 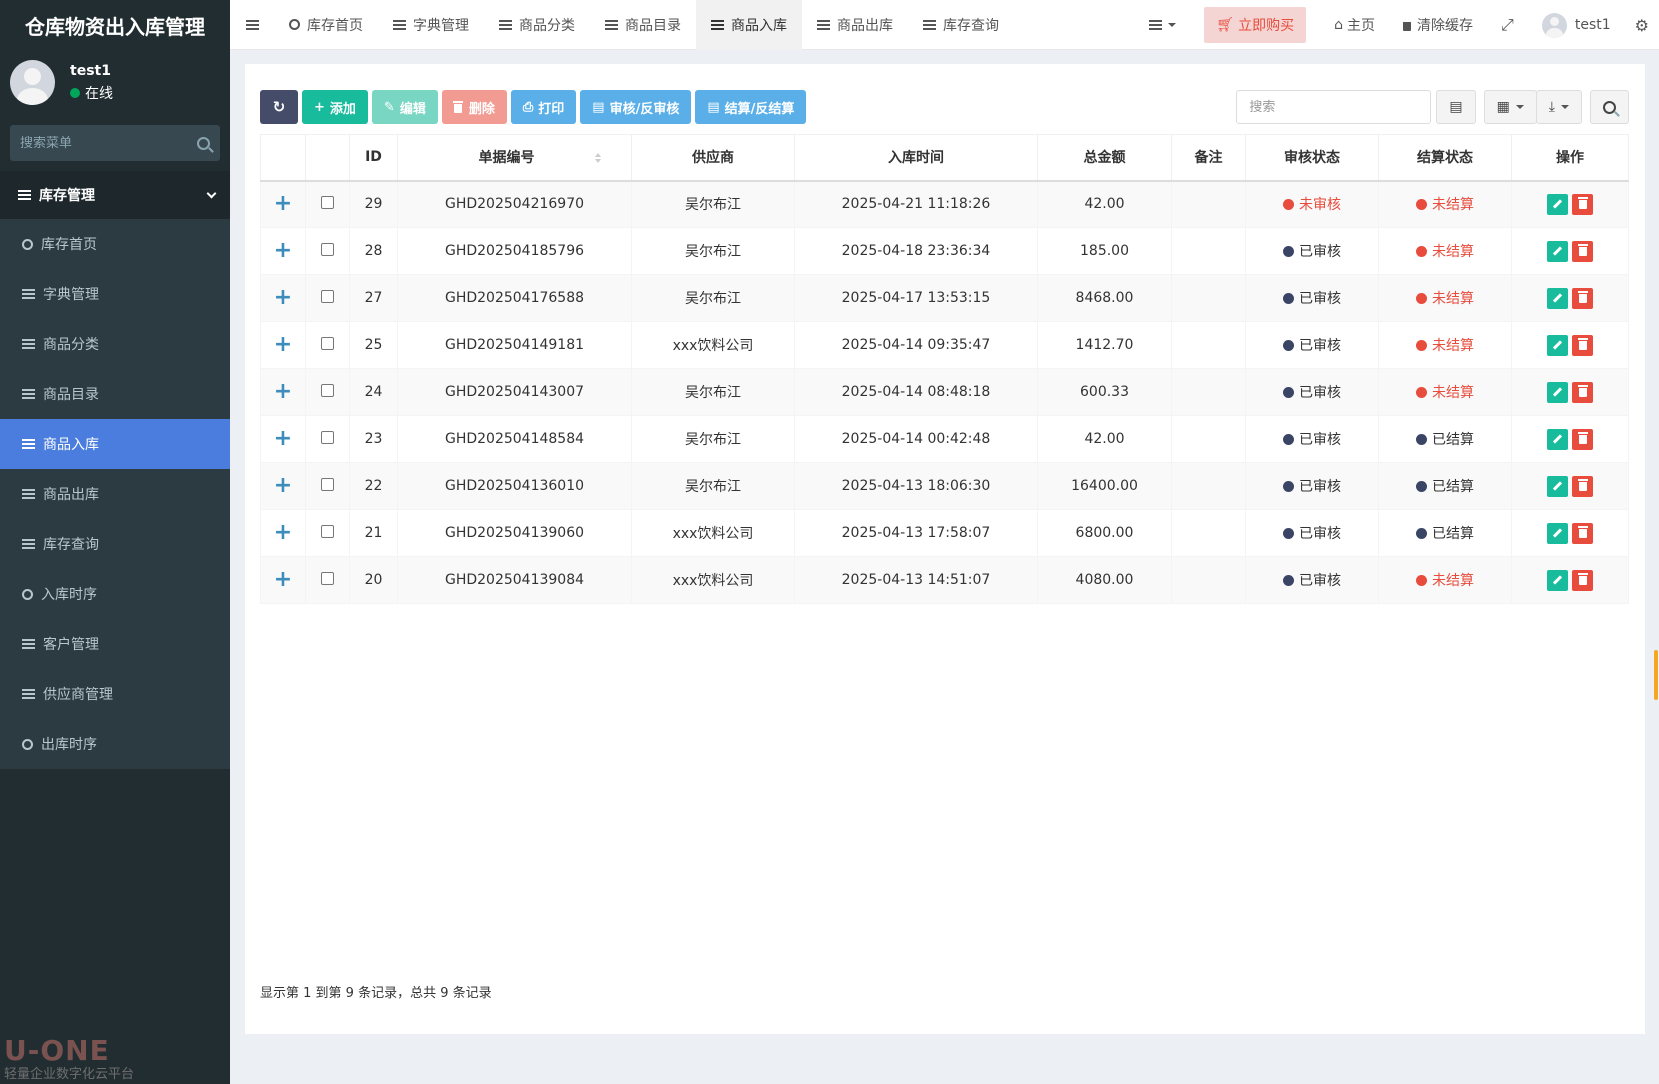 I want to click on more-menu-button, so click(x=1162, y=25).